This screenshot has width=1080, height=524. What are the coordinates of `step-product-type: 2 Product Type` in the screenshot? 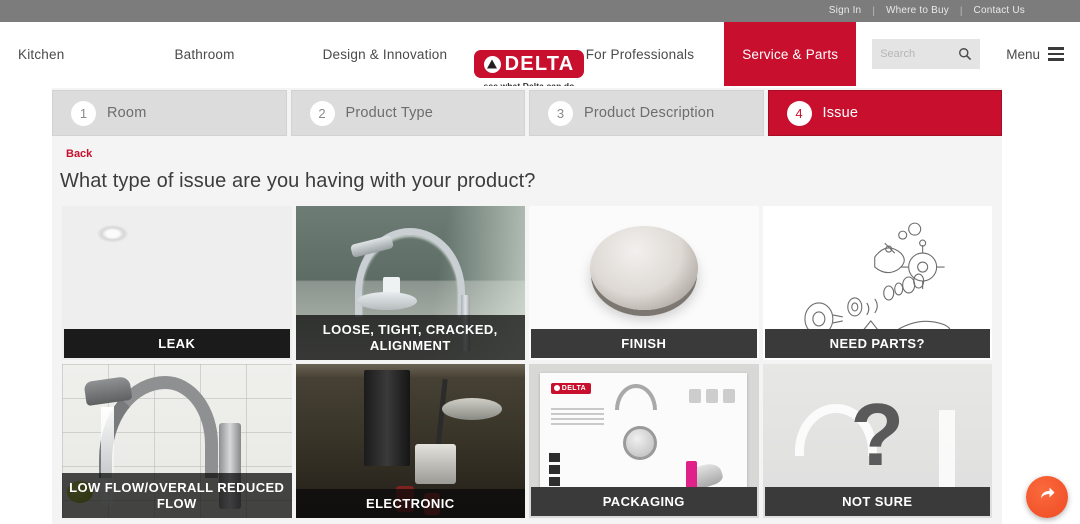 It's located at (407, 113).